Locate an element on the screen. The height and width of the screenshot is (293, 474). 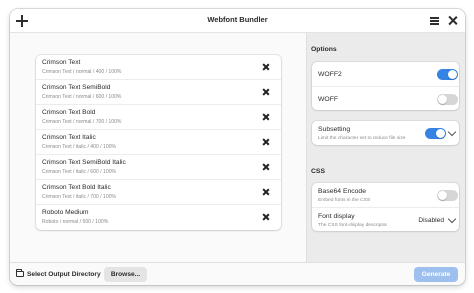
woff-label: WOFF is located at coordinates (328, 99).